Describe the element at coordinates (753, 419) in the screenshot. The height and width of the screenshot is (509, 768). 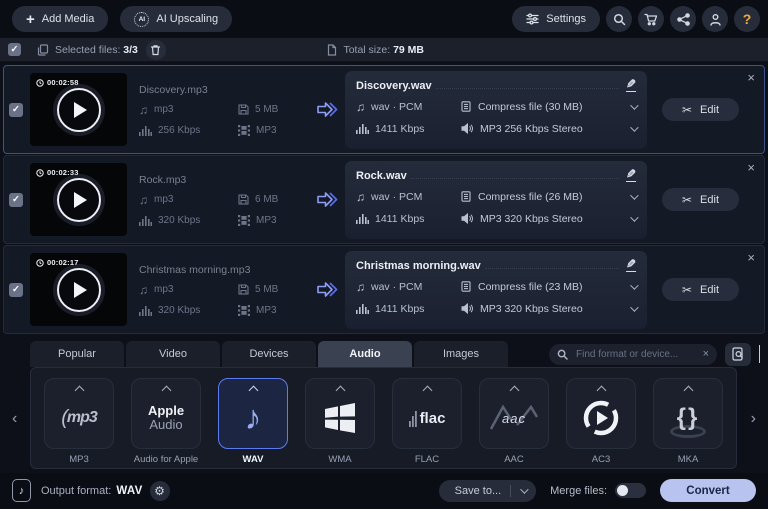
I see `carousel-right-arrow: ›` at that location.